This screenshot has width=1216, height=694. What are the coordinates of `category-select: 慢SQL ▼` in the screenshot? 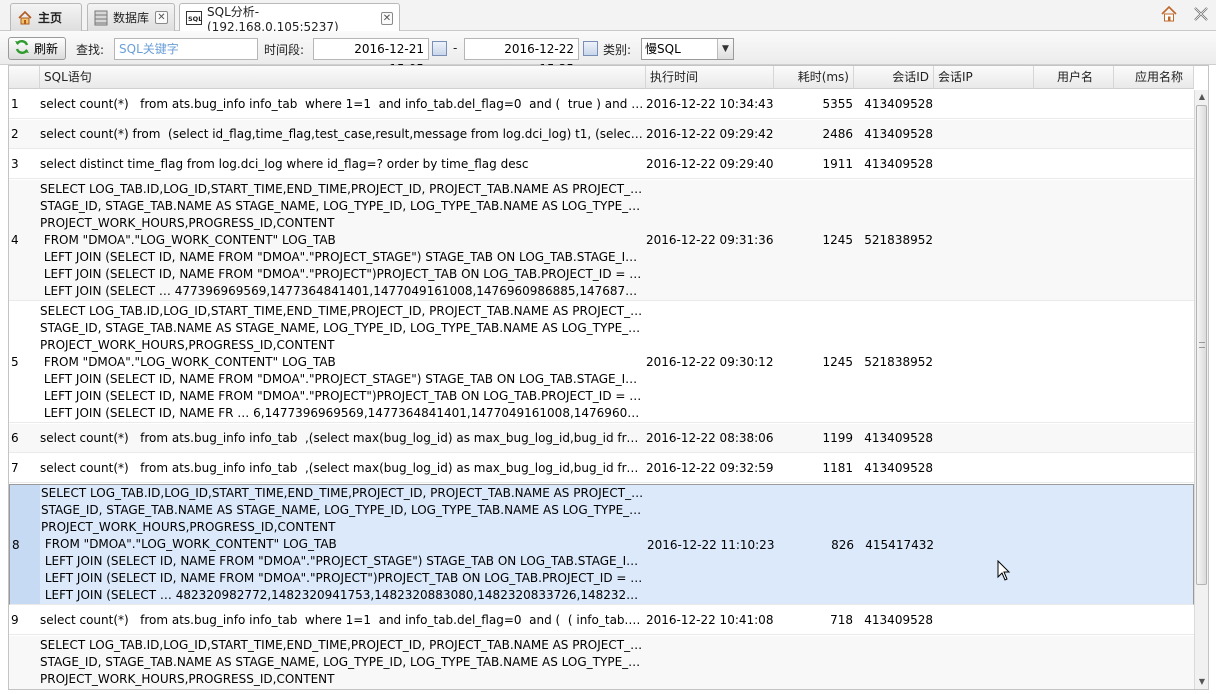 It's located at (687, 49).